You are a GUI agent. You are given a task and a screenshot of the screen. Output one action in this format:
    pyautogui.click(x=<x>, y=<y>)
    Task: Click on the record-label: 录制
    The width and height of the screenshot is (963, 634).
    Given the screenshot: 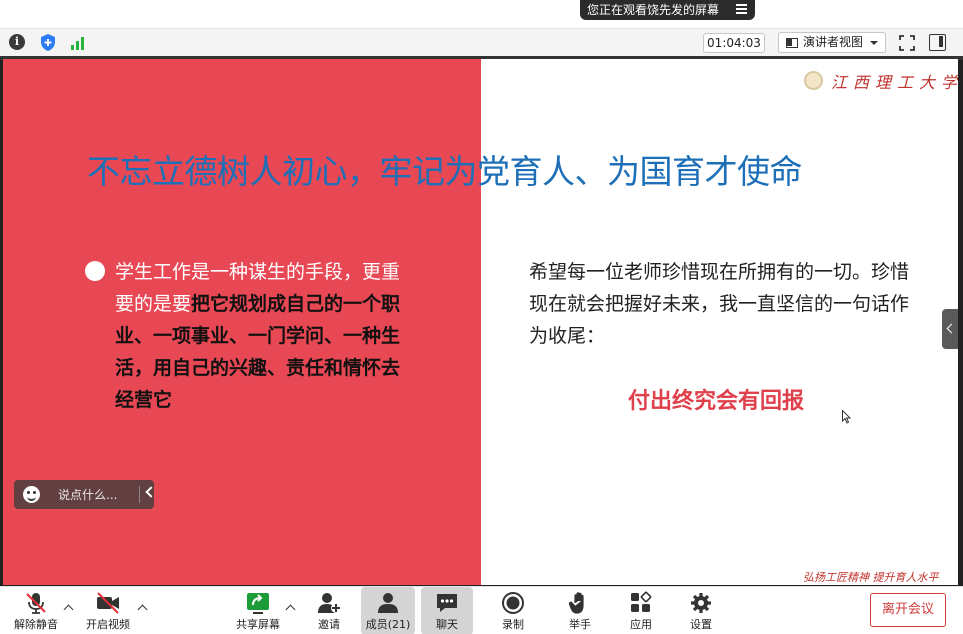 What is the action you would take?
    pyautogui.click(x=513, y=624)
    